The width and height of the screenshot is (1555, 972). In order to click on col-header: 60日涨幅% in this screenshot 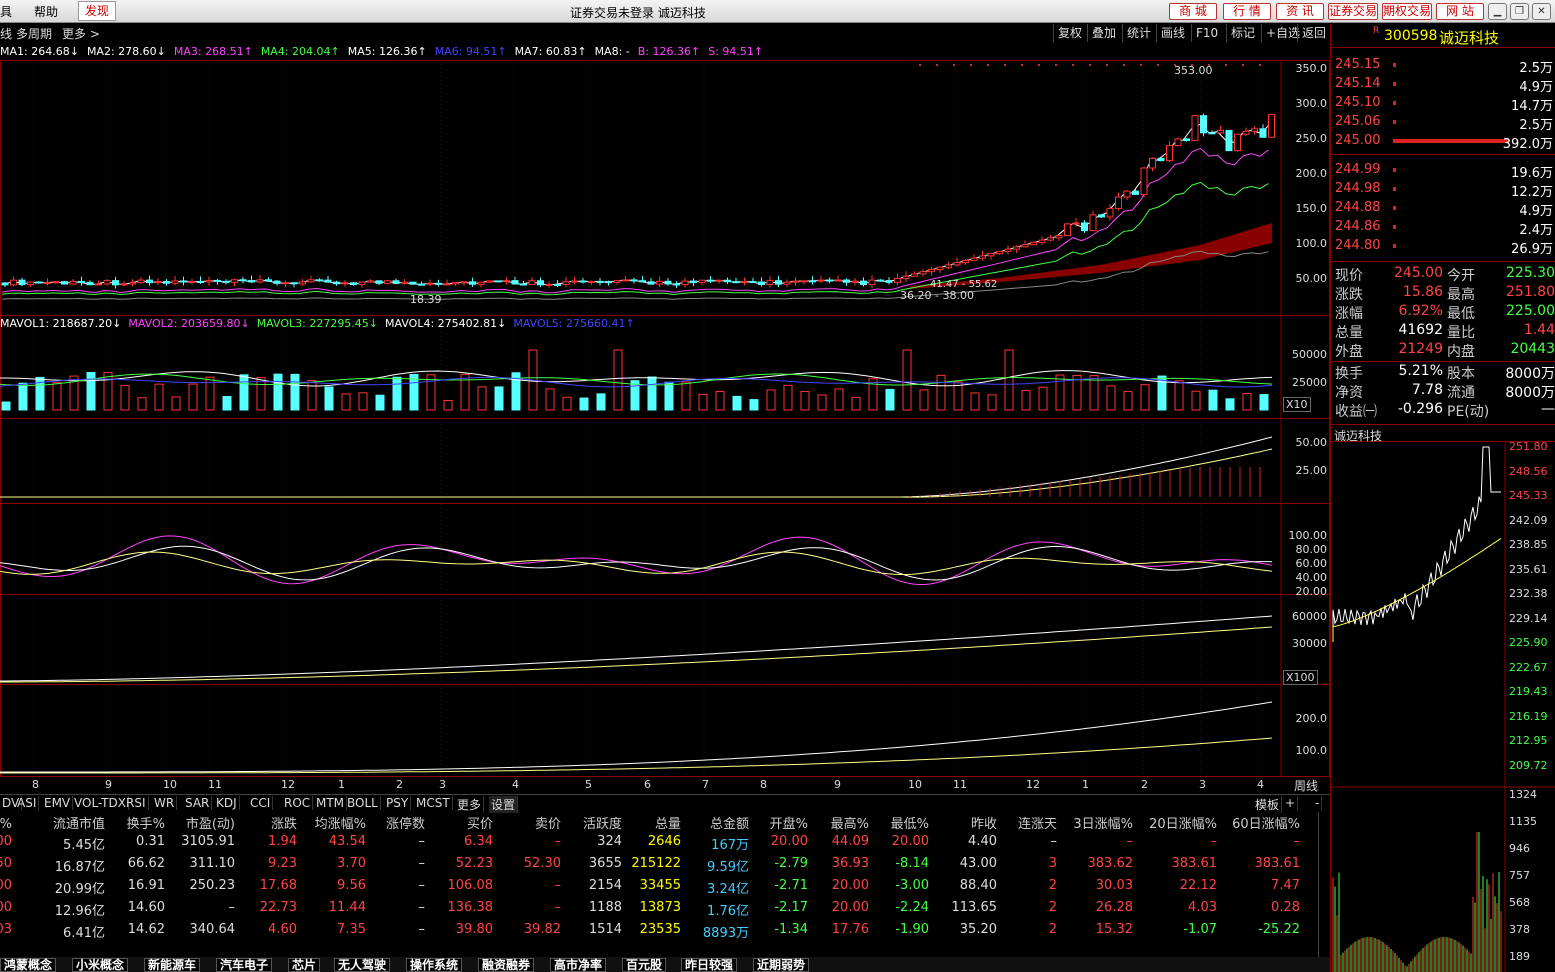, I will do `click(1250, 822)`.